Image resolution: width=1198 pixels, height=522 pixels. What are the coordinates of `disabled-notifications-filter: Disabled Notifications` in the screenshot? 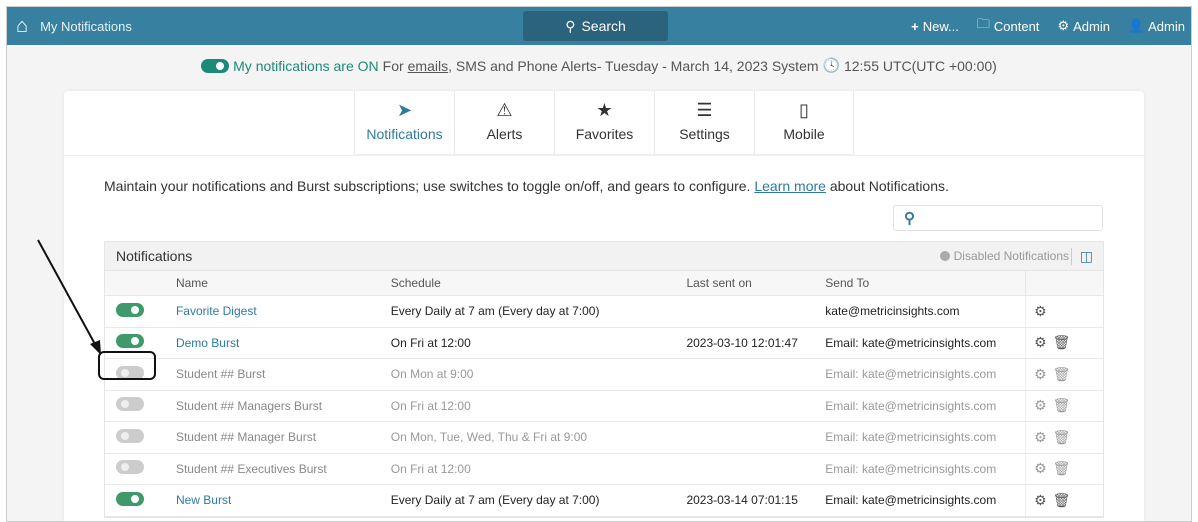 It's located at (1004, 256).